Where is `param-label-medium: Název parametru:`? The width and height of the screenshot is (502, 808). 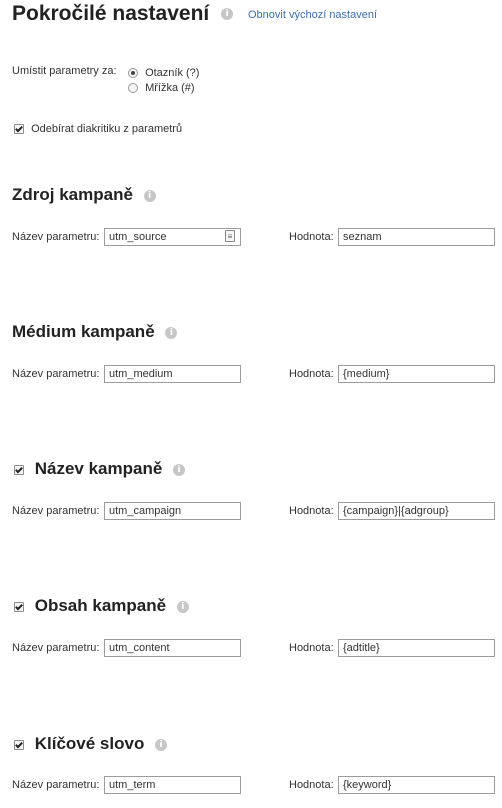
param-label-medium: Název parametru: is located at coordinates (56, 374).